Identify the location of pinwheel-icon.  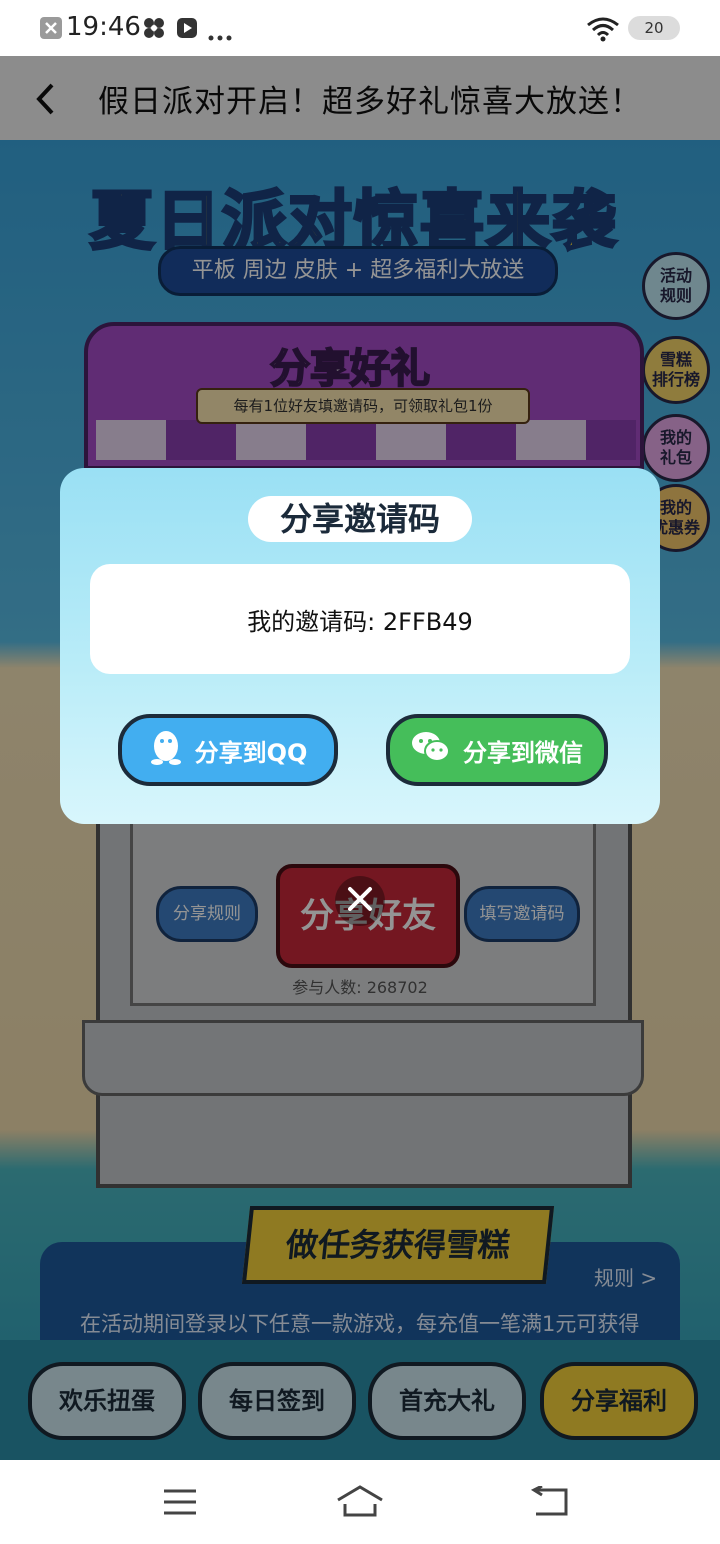
(154, 30).